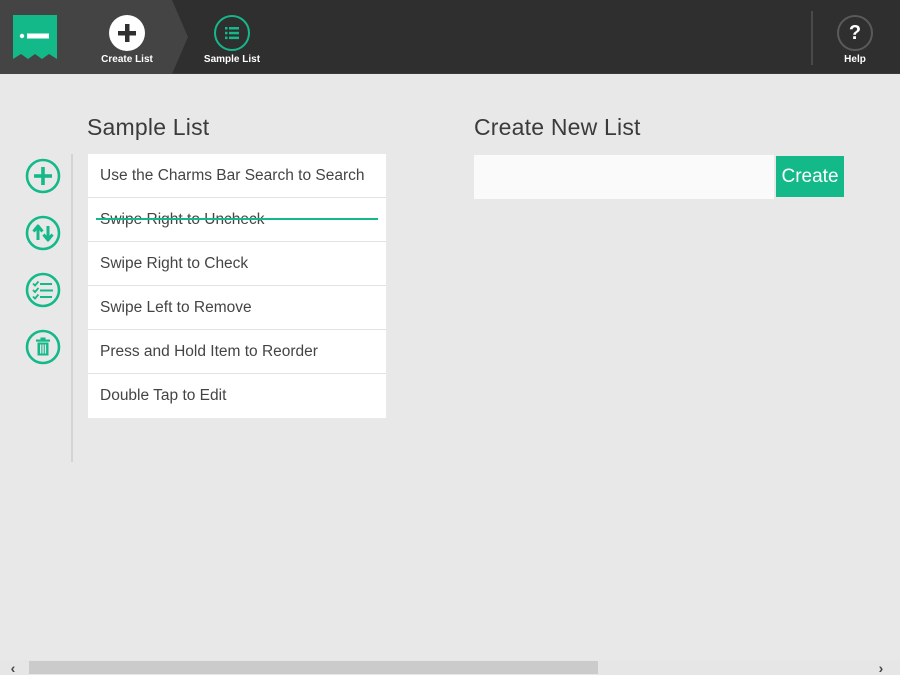  I want to click on checklist-icon, so click(43, 290).